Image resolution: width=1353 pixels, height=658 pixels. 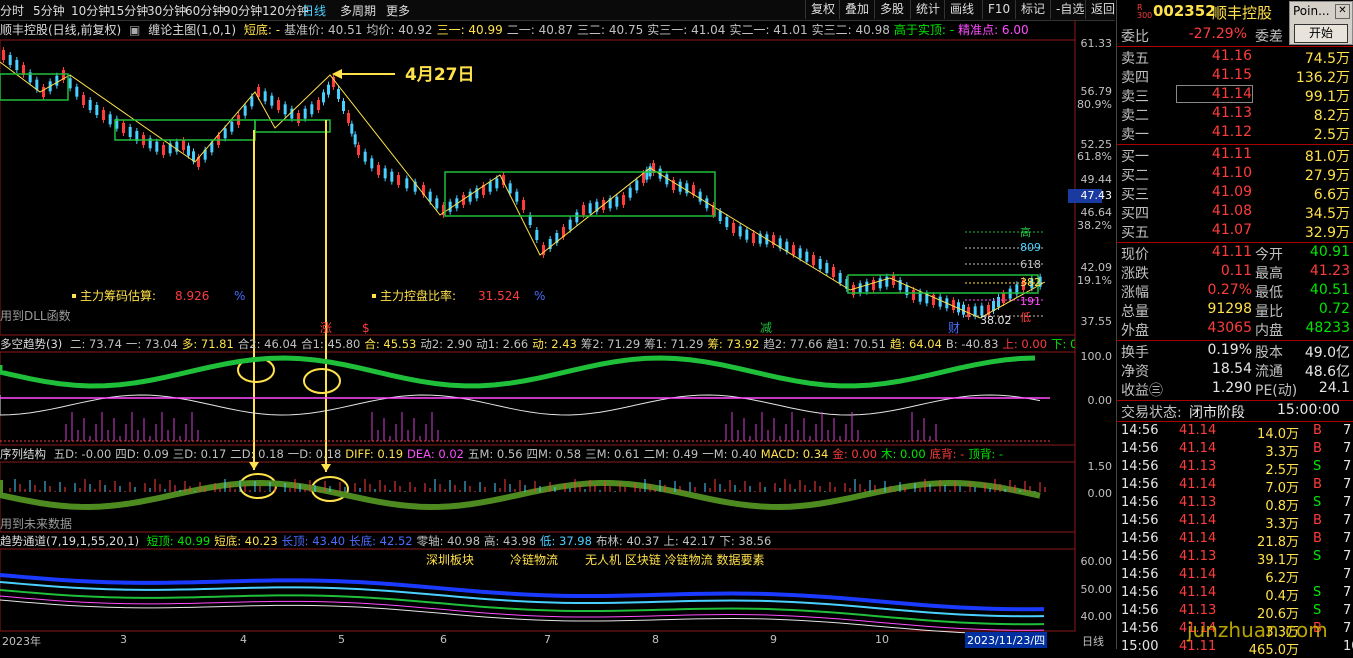 What do you see at coordinates (262, 30) in the screenshot?
I see `indicator-value: 短底: -` at bounding box center [262, 30].